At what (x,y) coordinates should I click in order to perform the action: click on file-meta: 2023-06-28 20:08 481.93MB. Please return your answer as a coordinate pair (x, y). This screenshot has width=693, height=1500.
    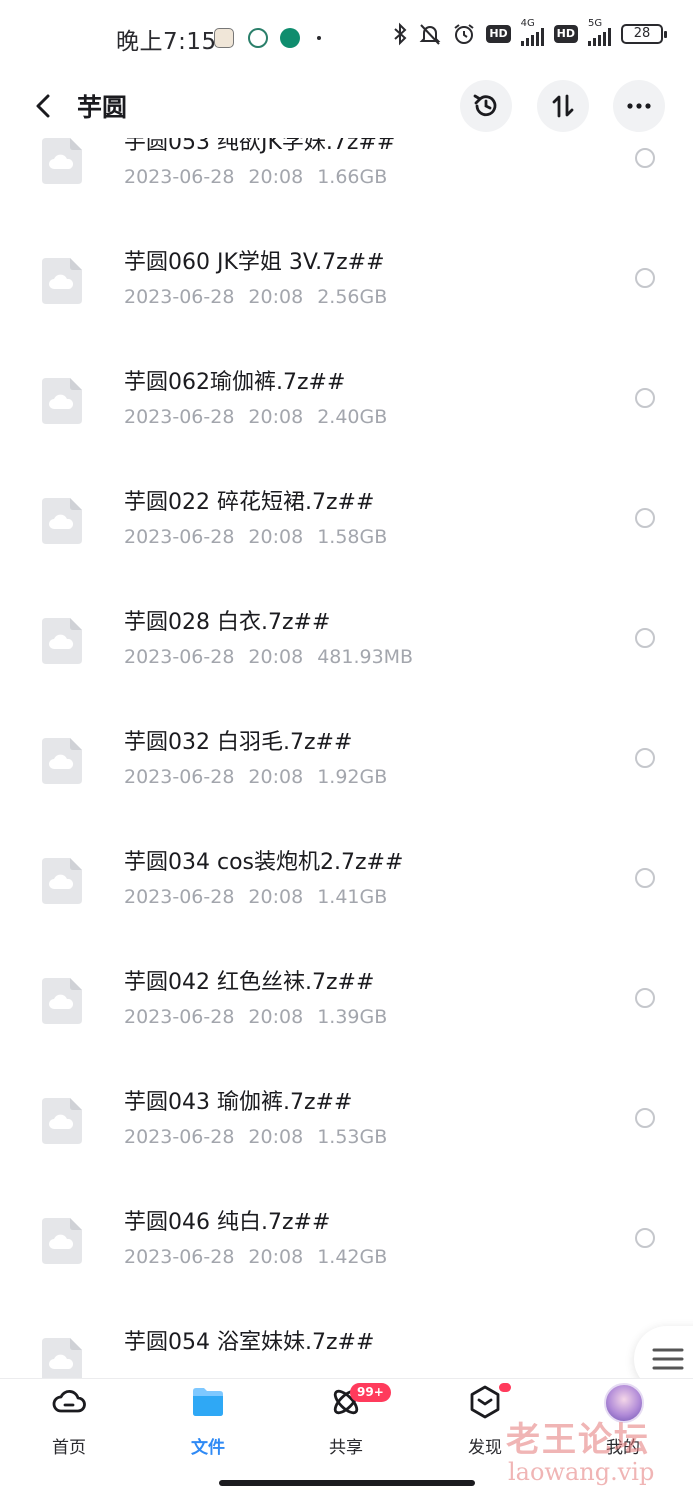
    Looking at the image, I should click on (275, 657).